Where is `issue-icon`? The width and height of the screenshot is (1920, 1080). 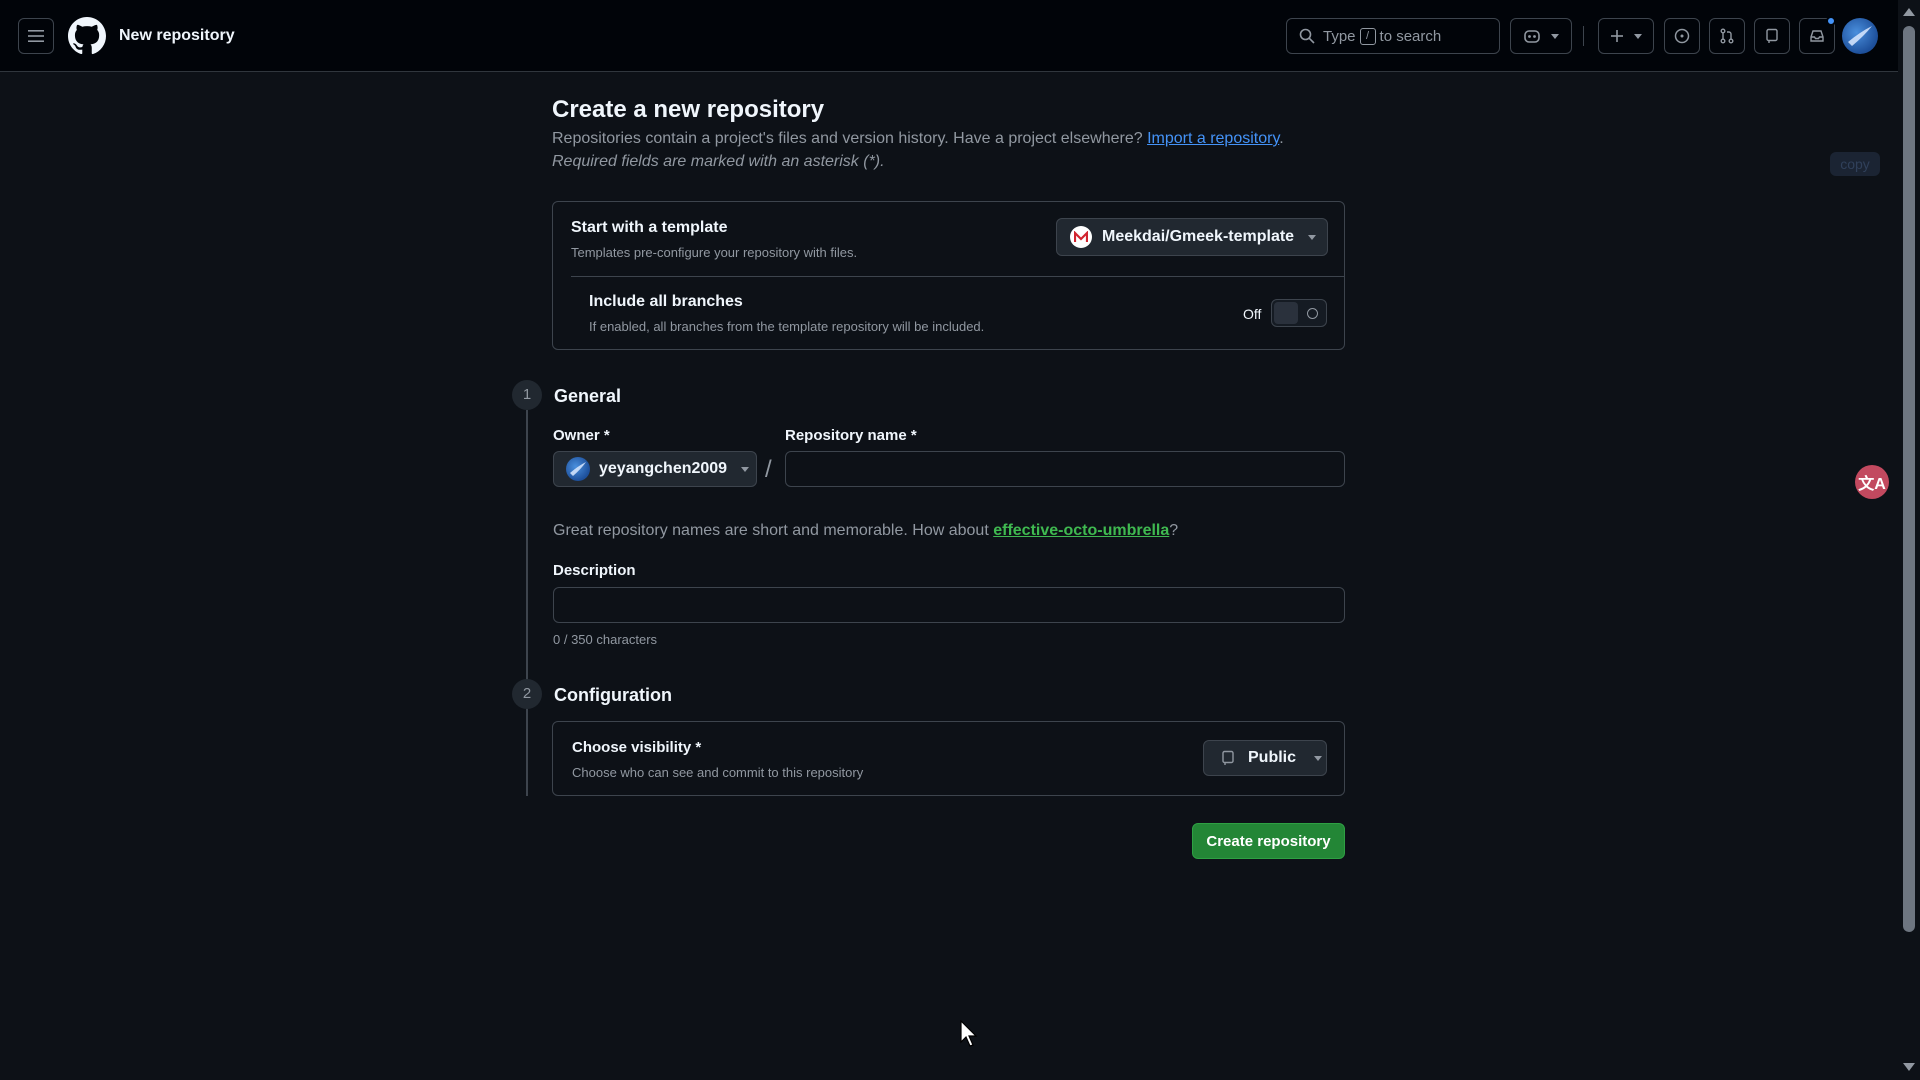 issue-icon is located at coordinates (1682, 36).